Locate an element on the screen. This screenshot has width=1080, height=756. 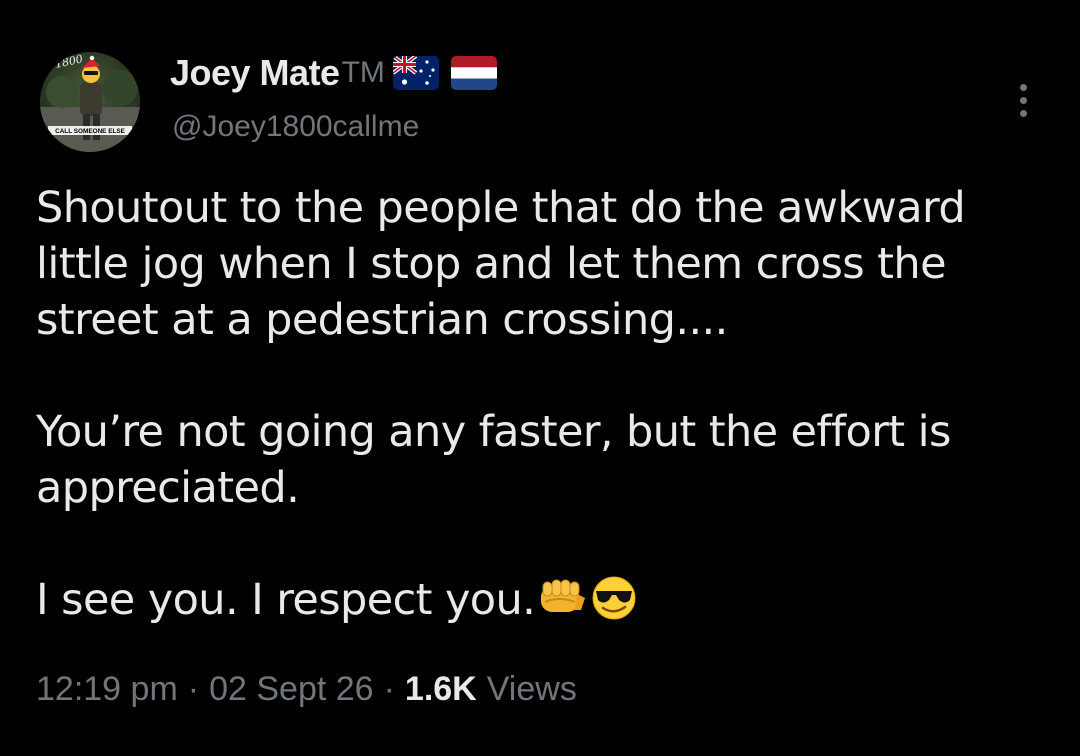
trademark-suffix: TM is located at coordinates (363, 72).